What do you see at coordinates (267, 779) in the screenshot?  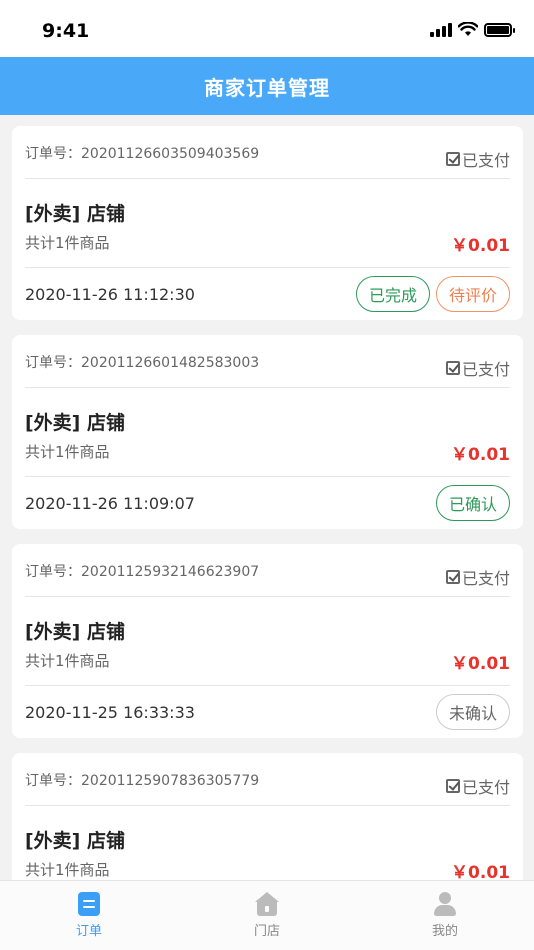 I see `order-header: 订单号：20201125907836305779 已支付` at bounding box center [267, 779].